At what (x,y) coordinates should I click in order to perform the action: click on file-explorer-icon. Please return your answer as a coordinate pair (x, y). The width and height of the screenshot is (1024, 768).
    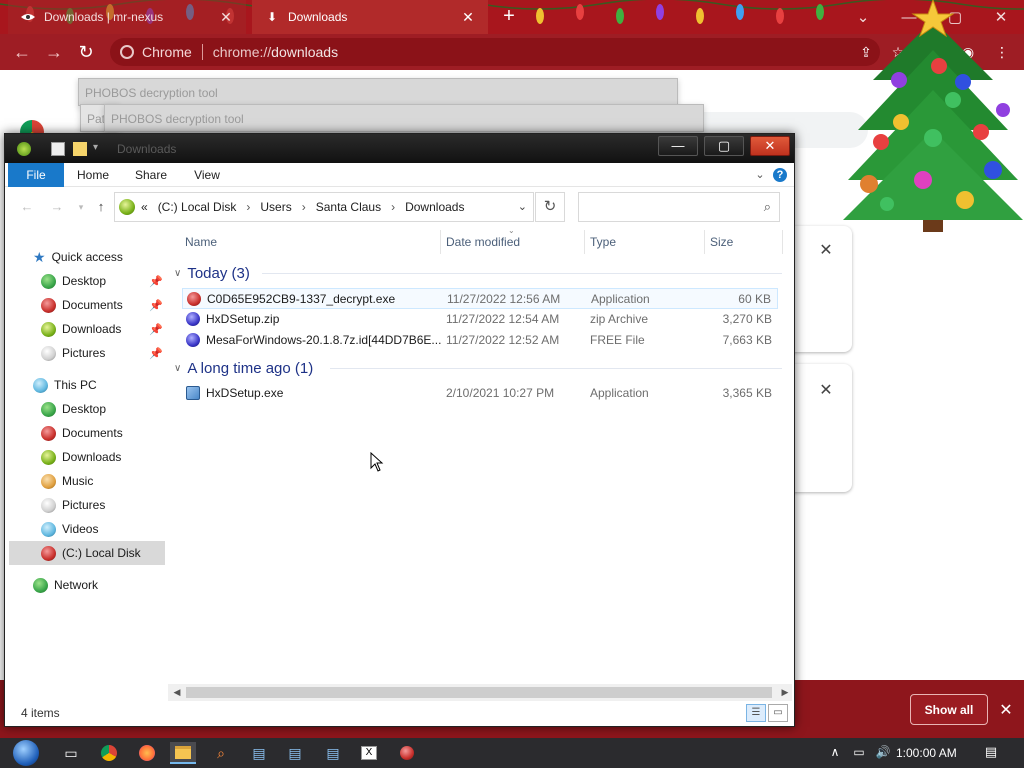
    Looking at the image, I should click on (183, 753).